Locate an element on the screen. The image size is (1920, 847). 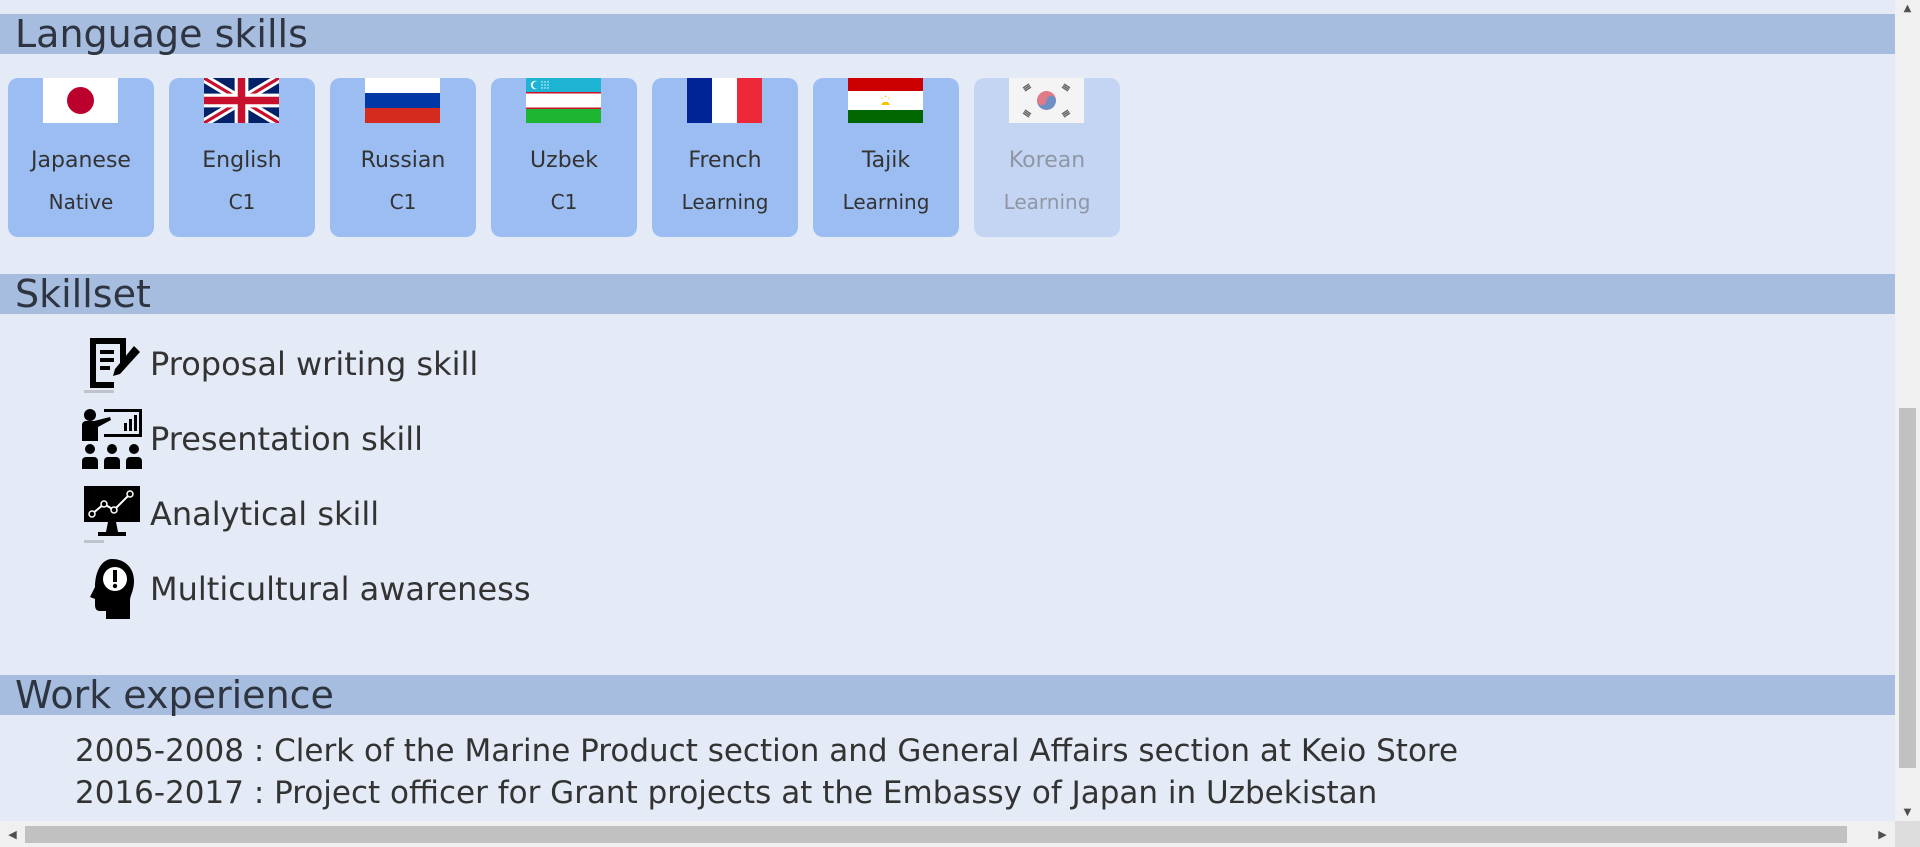
head-exclamation-icon is located at coordinates (112, 589).